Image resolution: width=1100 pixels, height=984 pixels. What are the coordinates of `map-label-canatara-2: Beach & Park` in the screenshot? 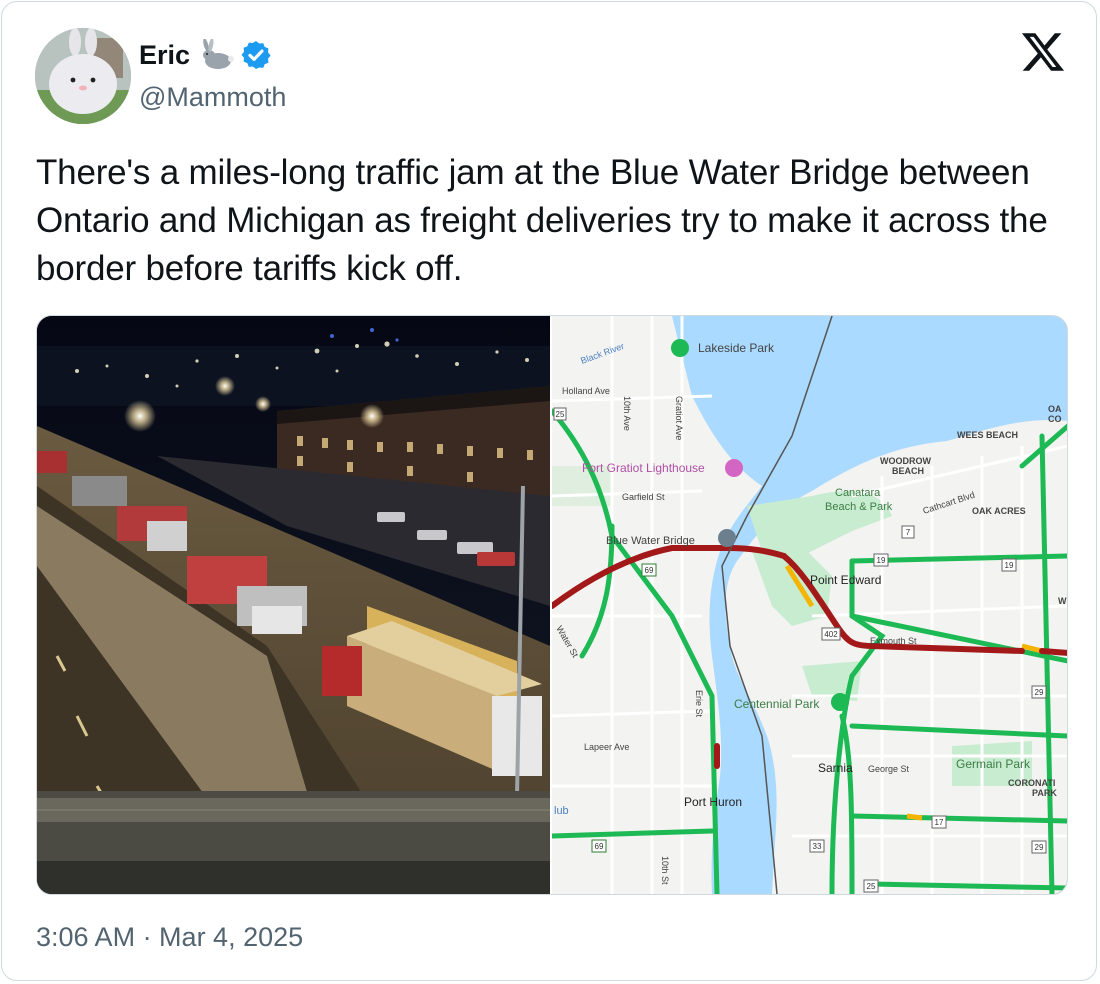 It's located at (859, 507).